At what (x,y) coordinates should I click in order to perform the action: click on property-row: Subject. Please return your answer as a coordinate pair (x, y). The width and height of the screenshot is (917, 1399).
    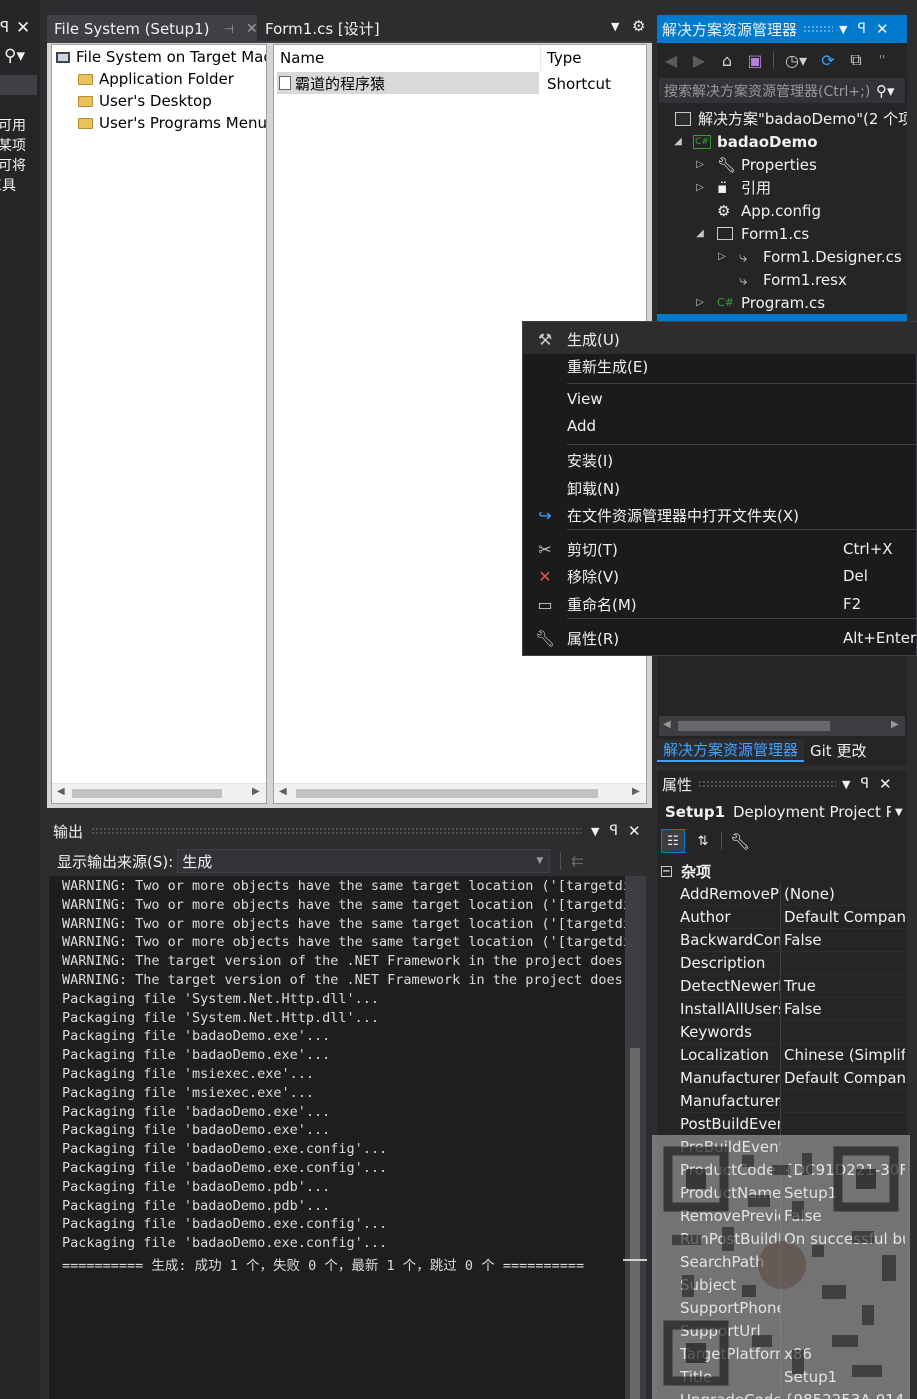
    Looking at the image, I should click on (791, 1285).